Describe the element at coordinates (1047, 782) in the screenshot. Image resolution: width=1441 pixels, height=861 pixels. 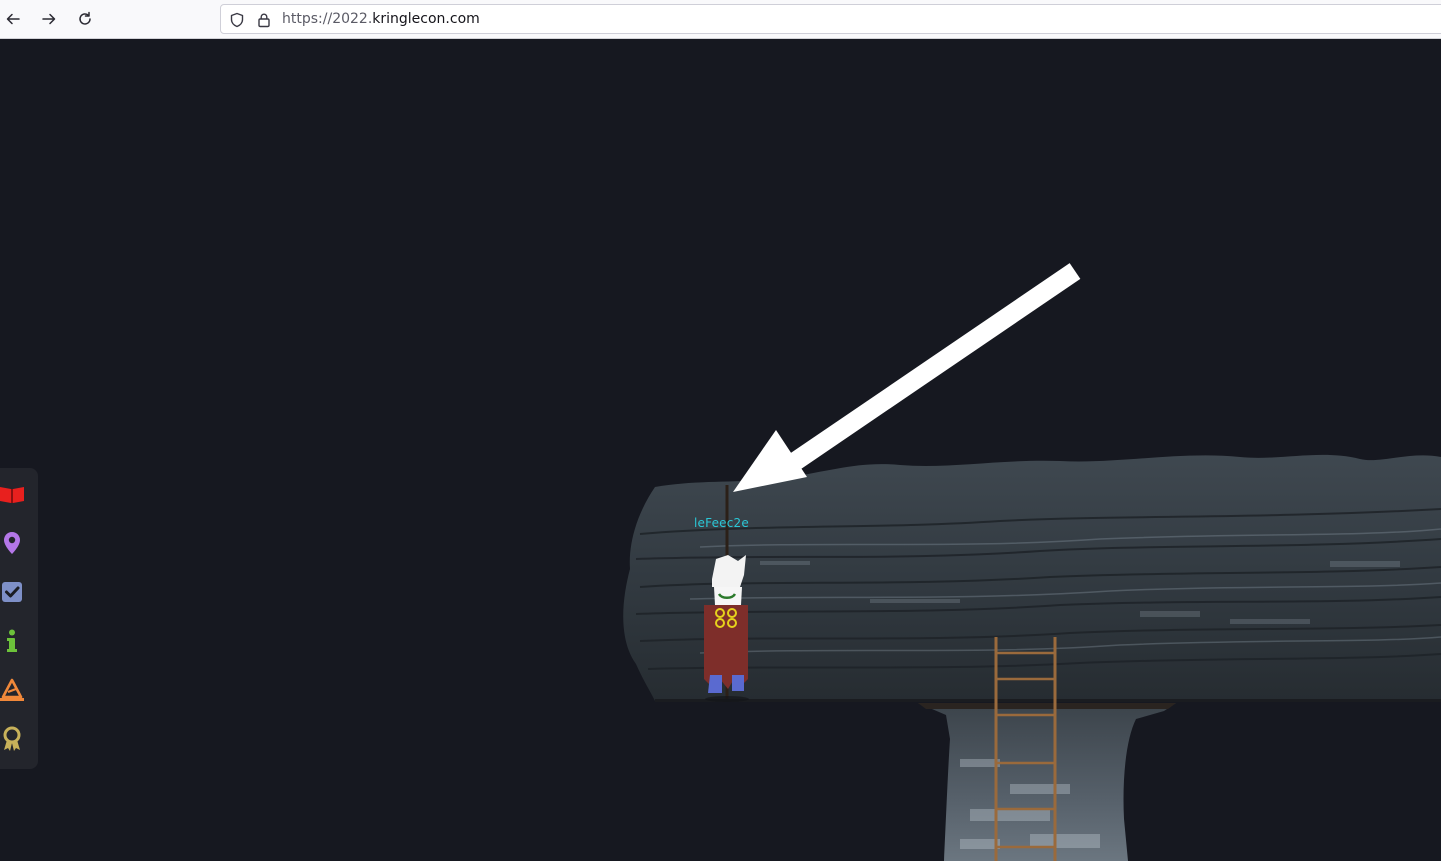
I see `rock-pillar` at that location.